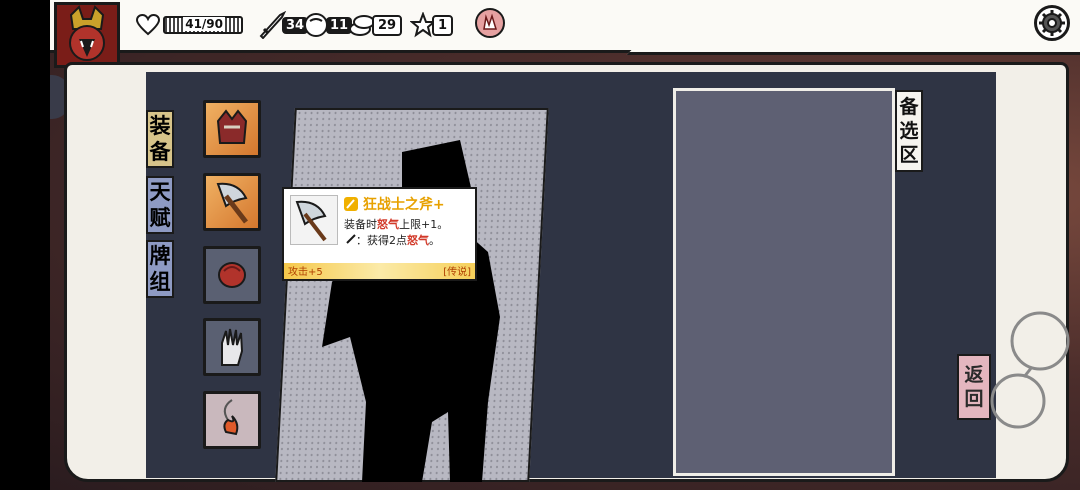 The height and width of the screenshot is (490, 1080). I want to click on armor-stat: 11, so click(327, 25).